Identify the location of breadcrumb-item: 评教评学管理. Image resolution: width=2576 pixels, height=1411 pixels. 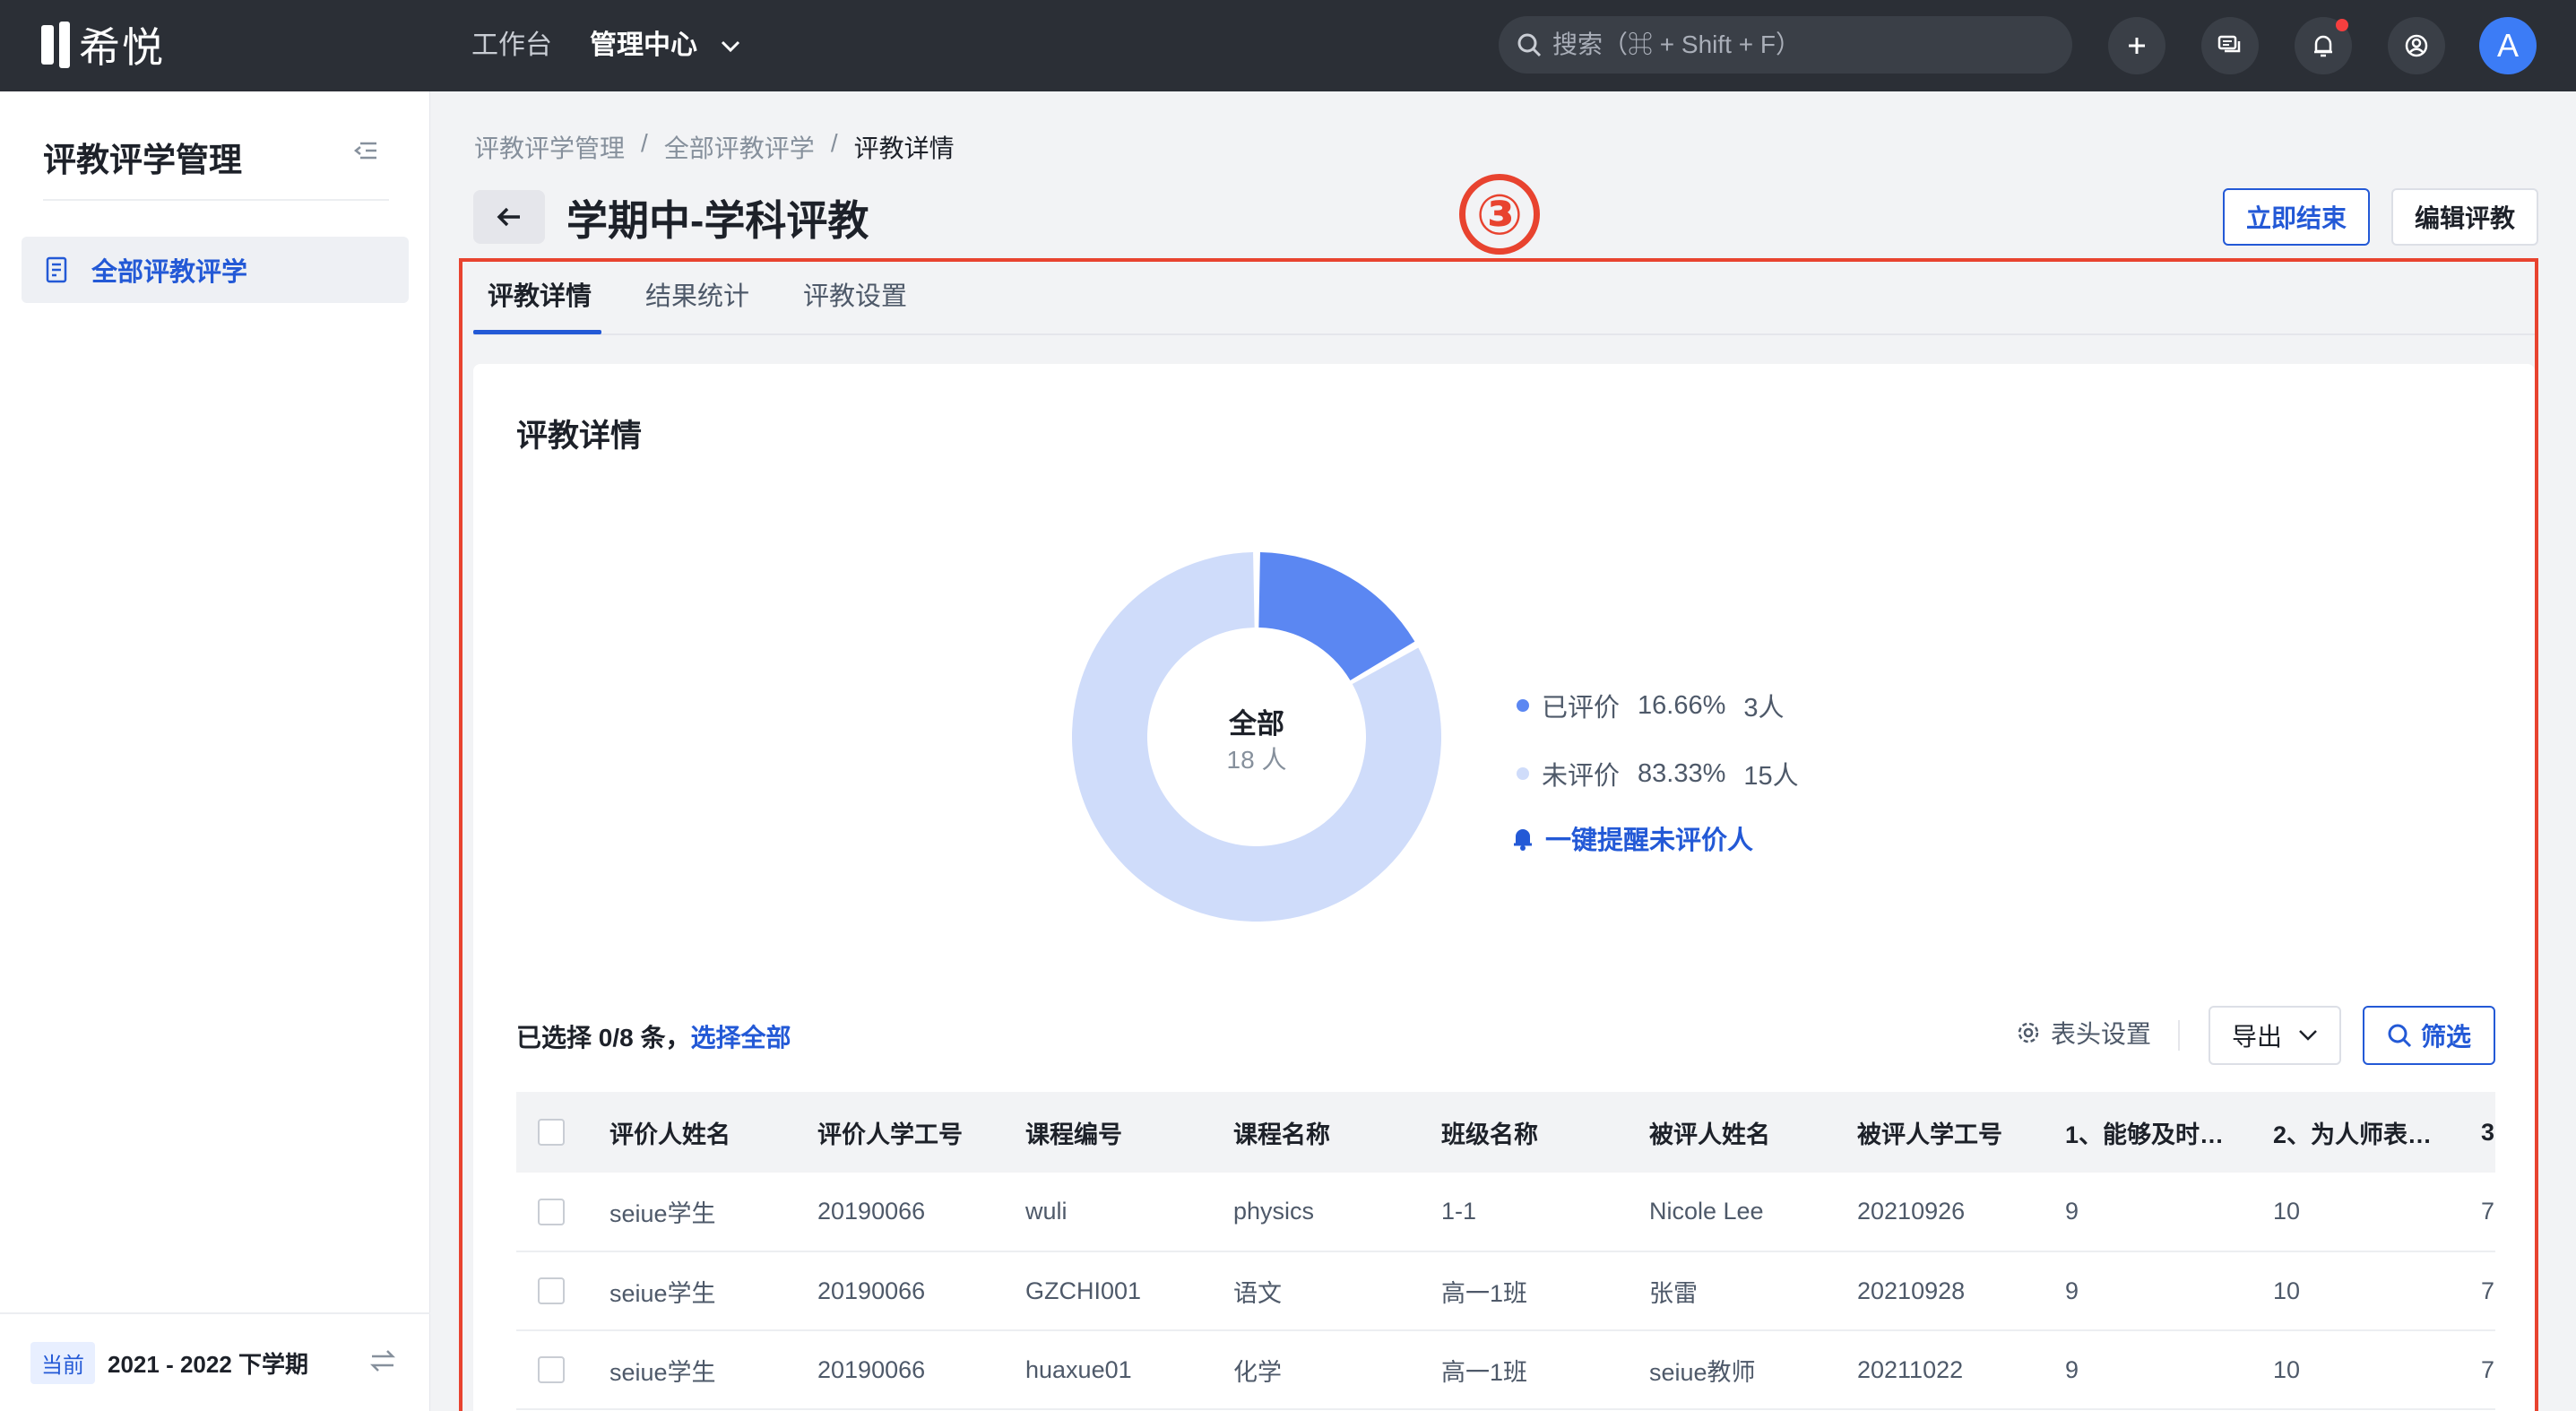
(549, 147).